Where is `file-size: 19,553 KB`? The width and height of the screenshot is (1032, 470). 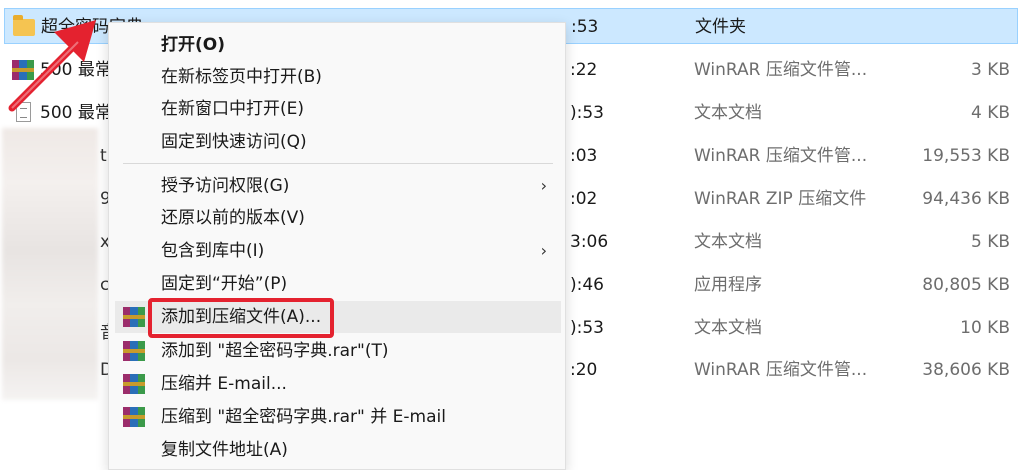
file-size: 19,553 KB is located at coordinates (966, 156).